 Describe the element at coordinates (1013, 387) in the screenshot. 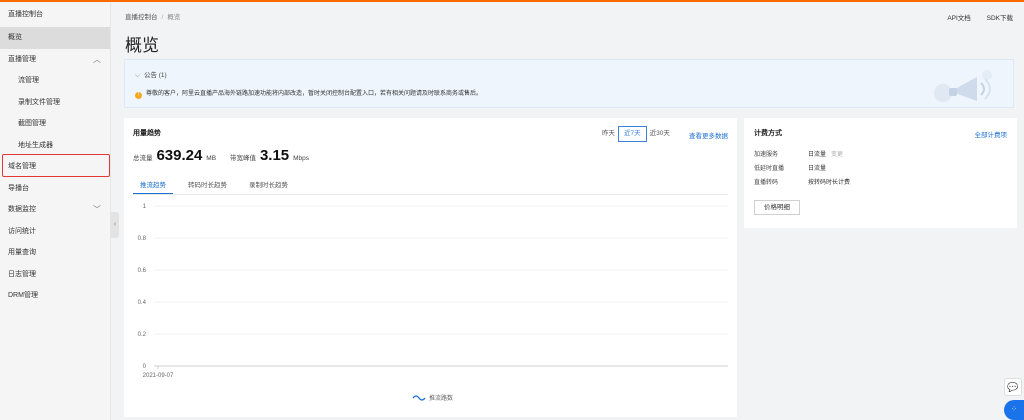

I see `chat-icon: 💬` at that location.